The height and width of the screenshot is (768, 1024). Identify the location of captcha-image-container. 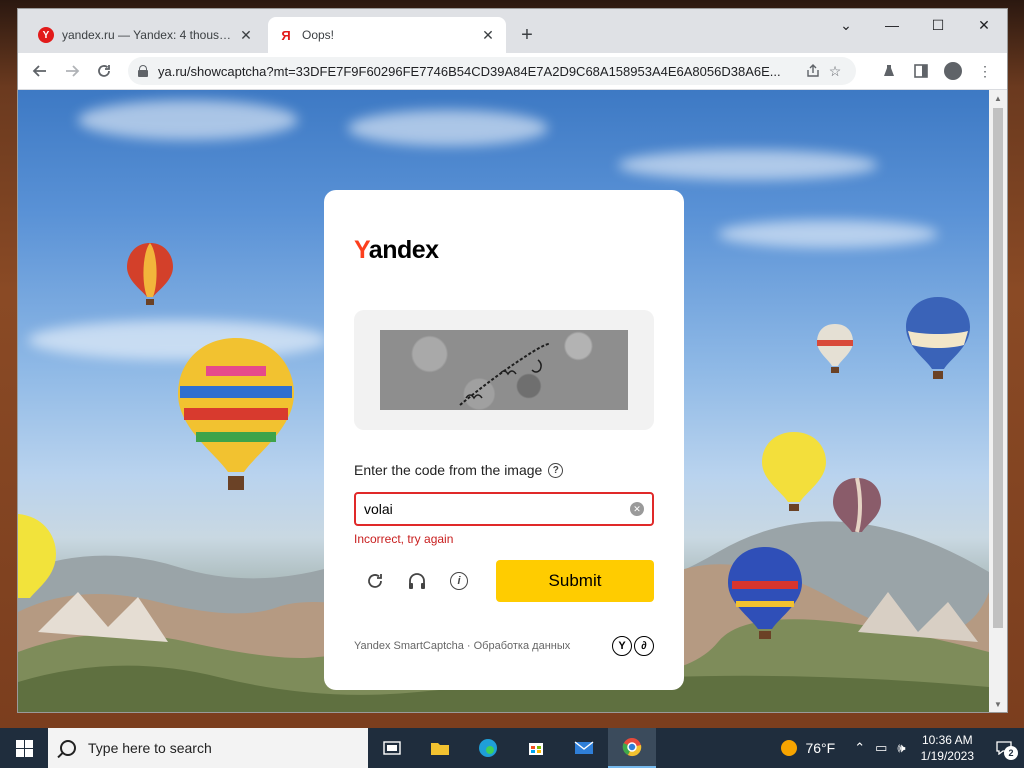
(504, 370).